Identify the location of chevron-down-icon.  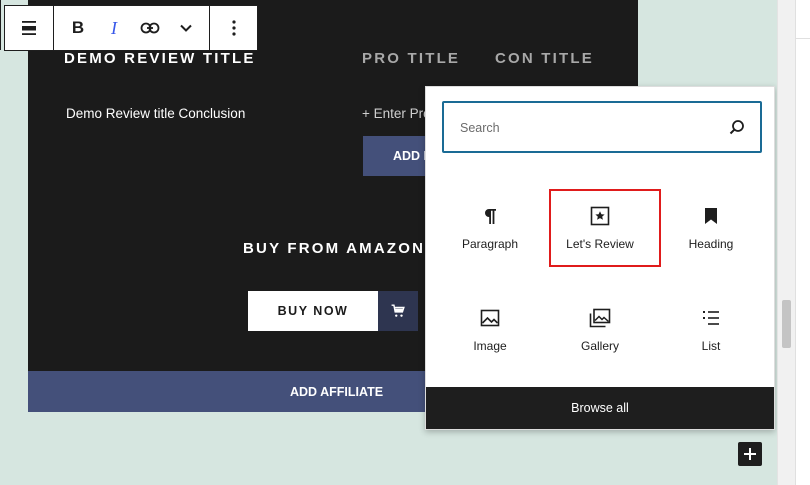
(186, 28).